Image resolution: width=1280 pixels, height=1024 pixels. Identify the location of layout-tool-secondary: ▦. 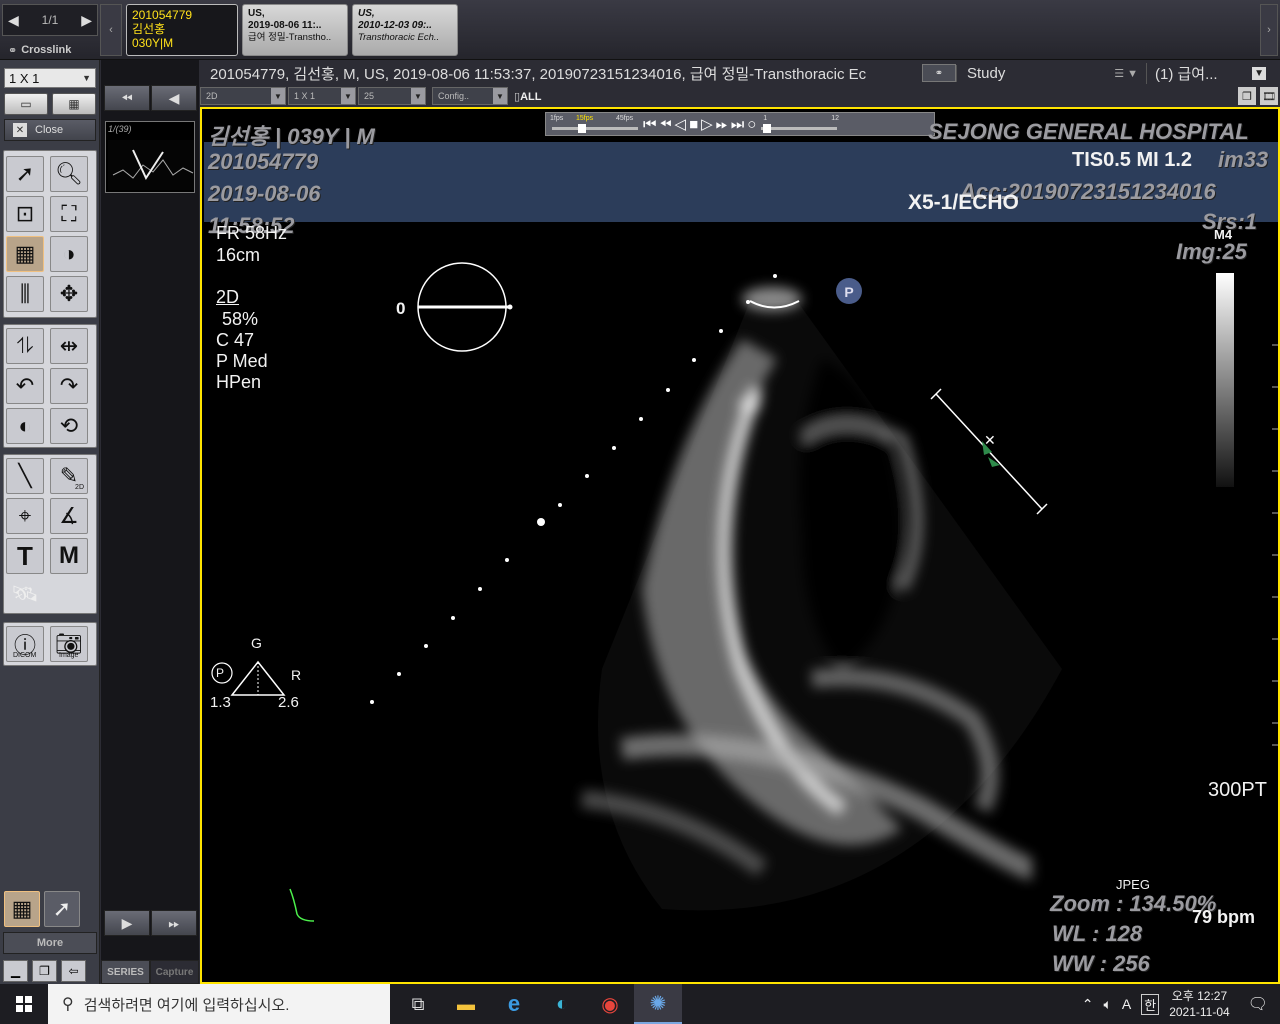
(22, 909).